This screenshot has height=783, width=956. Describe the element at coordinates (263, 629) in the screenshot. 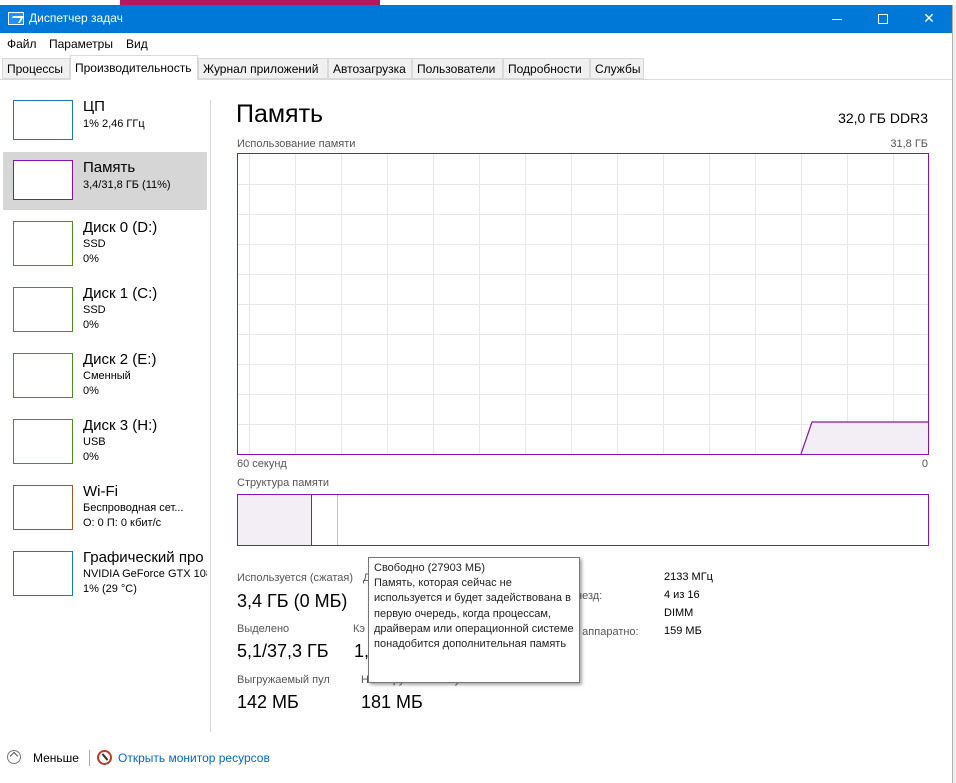

I see `allocated-label: Выделено` at that location.